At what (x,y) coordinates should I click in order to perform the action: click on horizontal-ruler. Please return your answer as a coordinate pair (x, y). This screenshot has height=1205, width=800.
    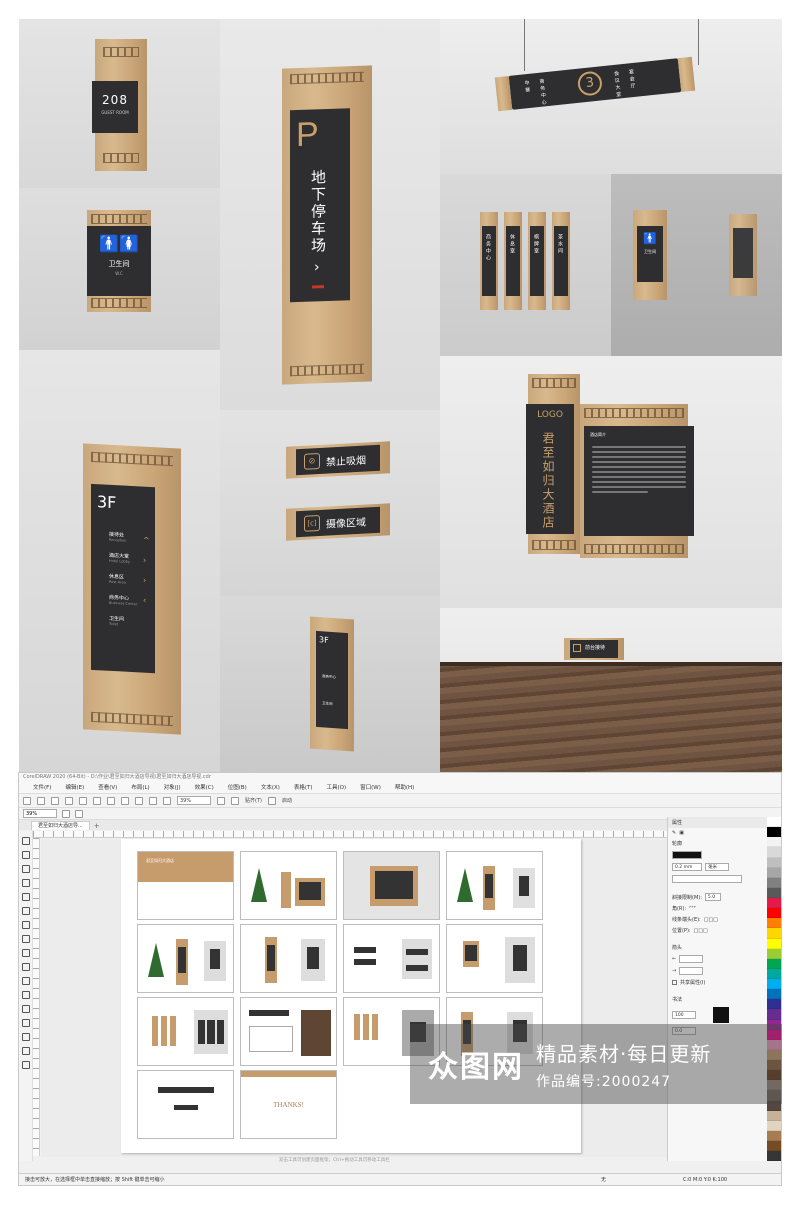
    Looking at the image, I should click on (350, 834).